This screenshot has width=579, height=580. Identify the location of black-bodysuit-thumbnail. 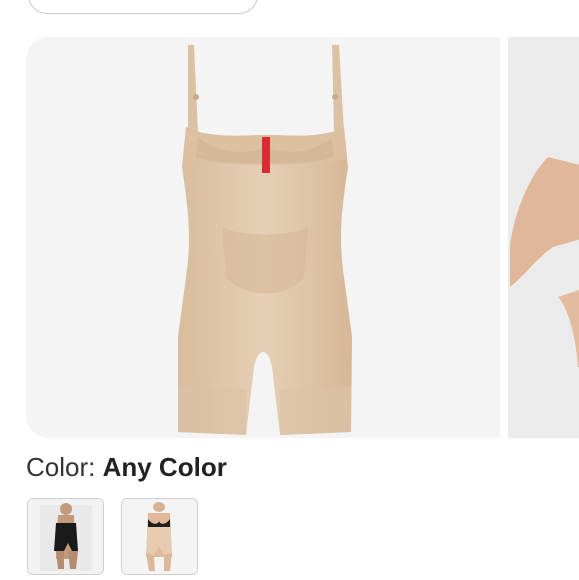
(65, 536).